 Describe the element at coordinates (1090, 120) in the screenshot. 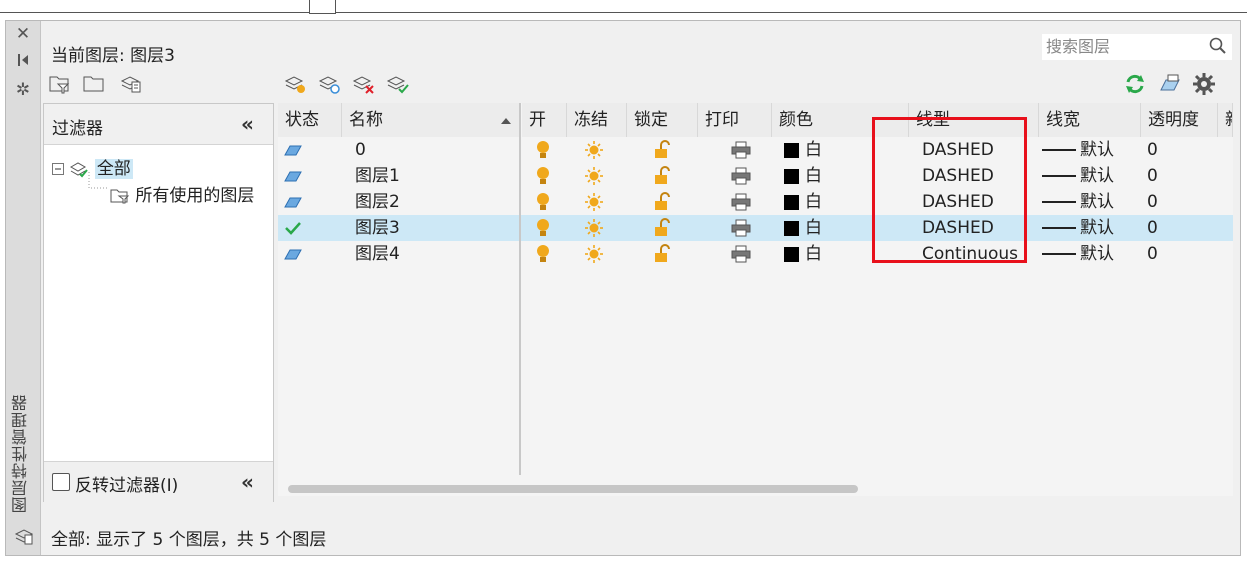

I see `col-lineweight: 线宽` at that location.